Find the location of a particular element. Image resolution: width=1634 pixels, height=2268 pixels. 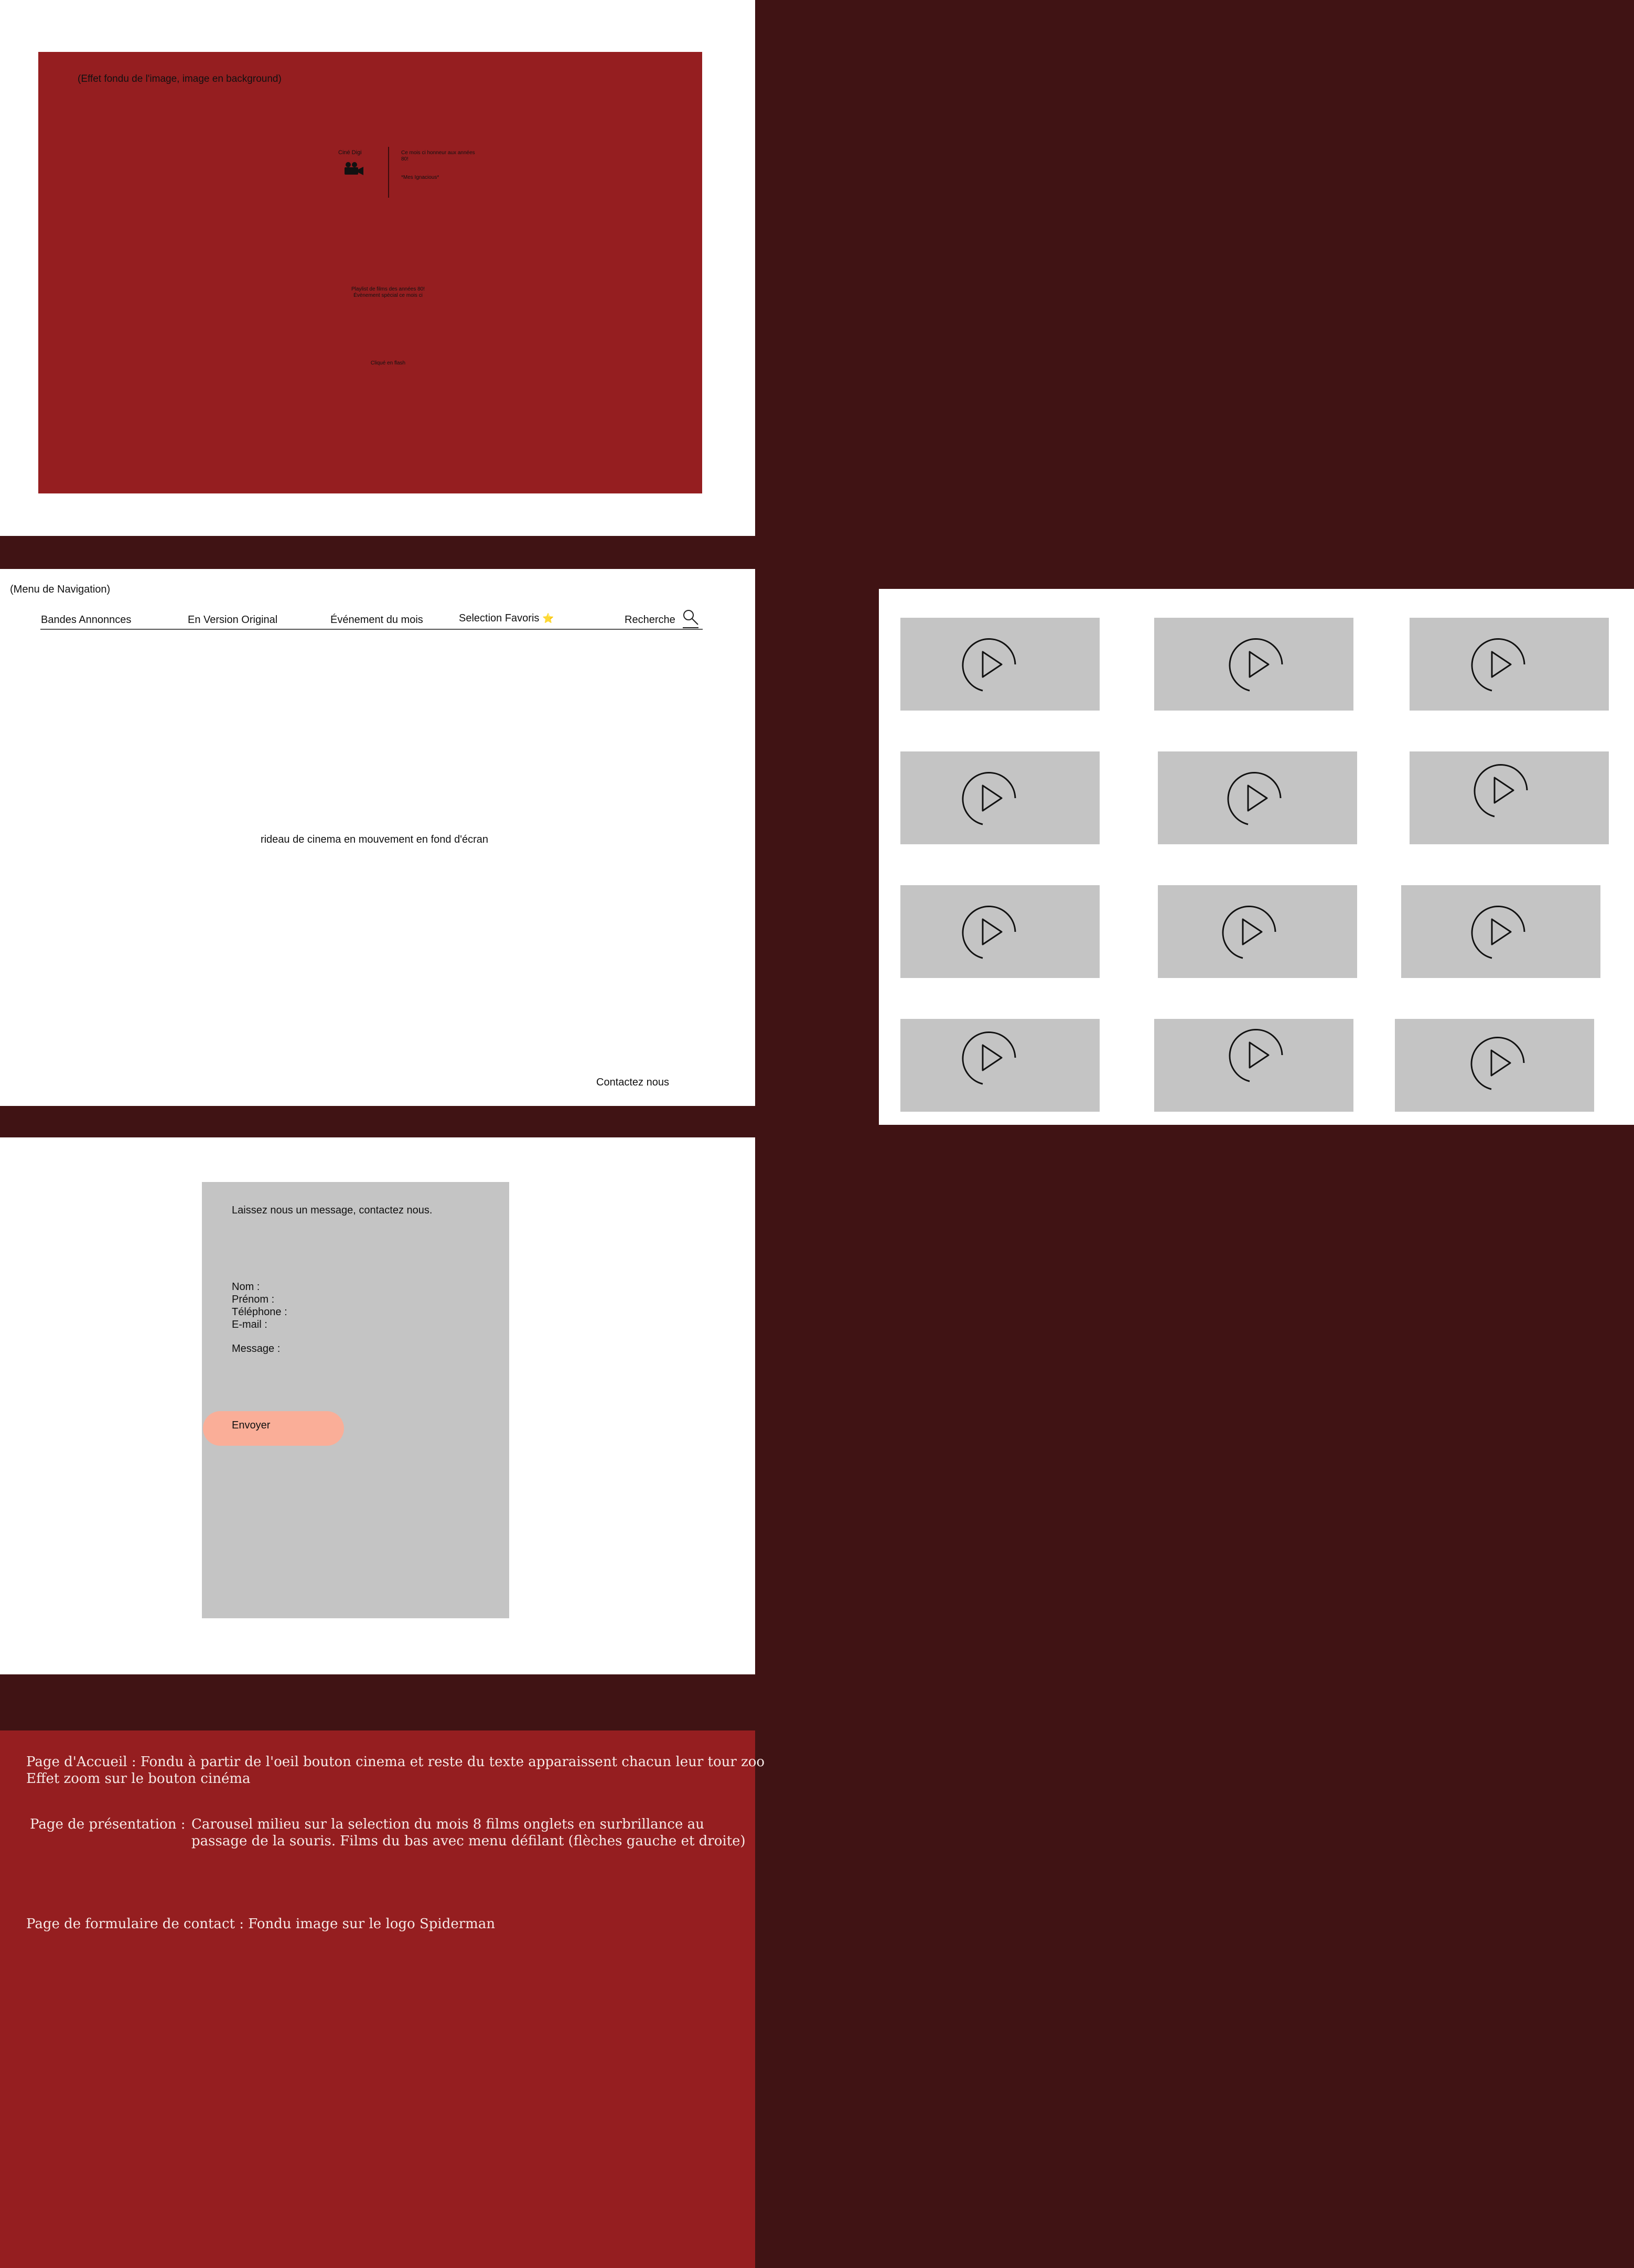

field-first-name: Prénom : is located at coordinates (259, 1299).